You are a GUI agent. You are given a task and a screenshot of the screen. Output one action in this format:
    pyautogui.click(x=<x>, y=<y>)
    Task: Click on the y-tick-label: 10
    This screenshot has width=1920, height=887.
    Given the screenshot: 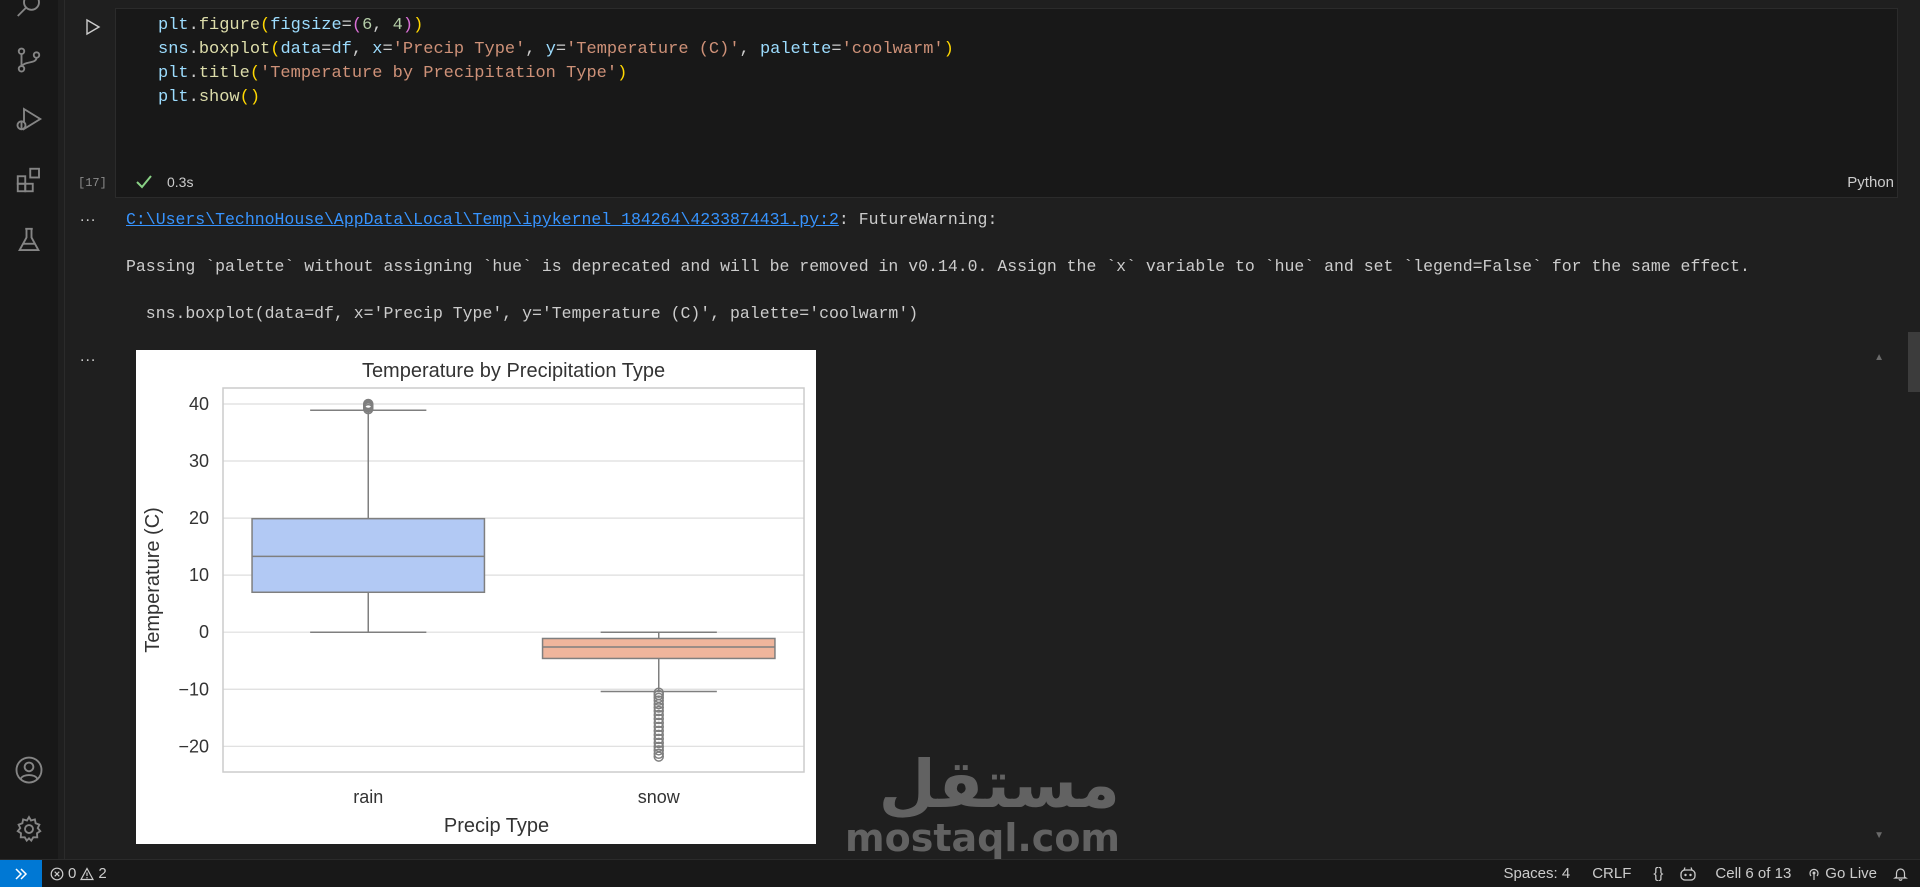 What is the action you would take?
    pyautogui.click(x=199, y=575)
    